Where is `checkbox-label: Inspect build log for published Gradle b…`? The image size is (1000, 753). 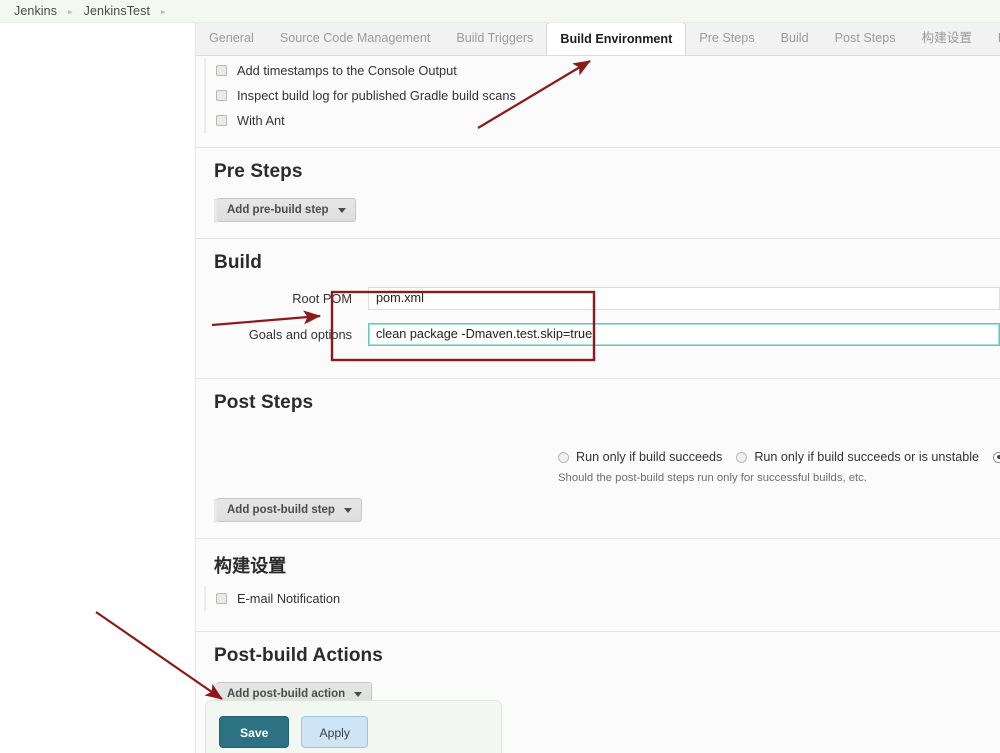
checkbox-label: Inspect build log for published Gradle b… is located at coordinates (376, 95).